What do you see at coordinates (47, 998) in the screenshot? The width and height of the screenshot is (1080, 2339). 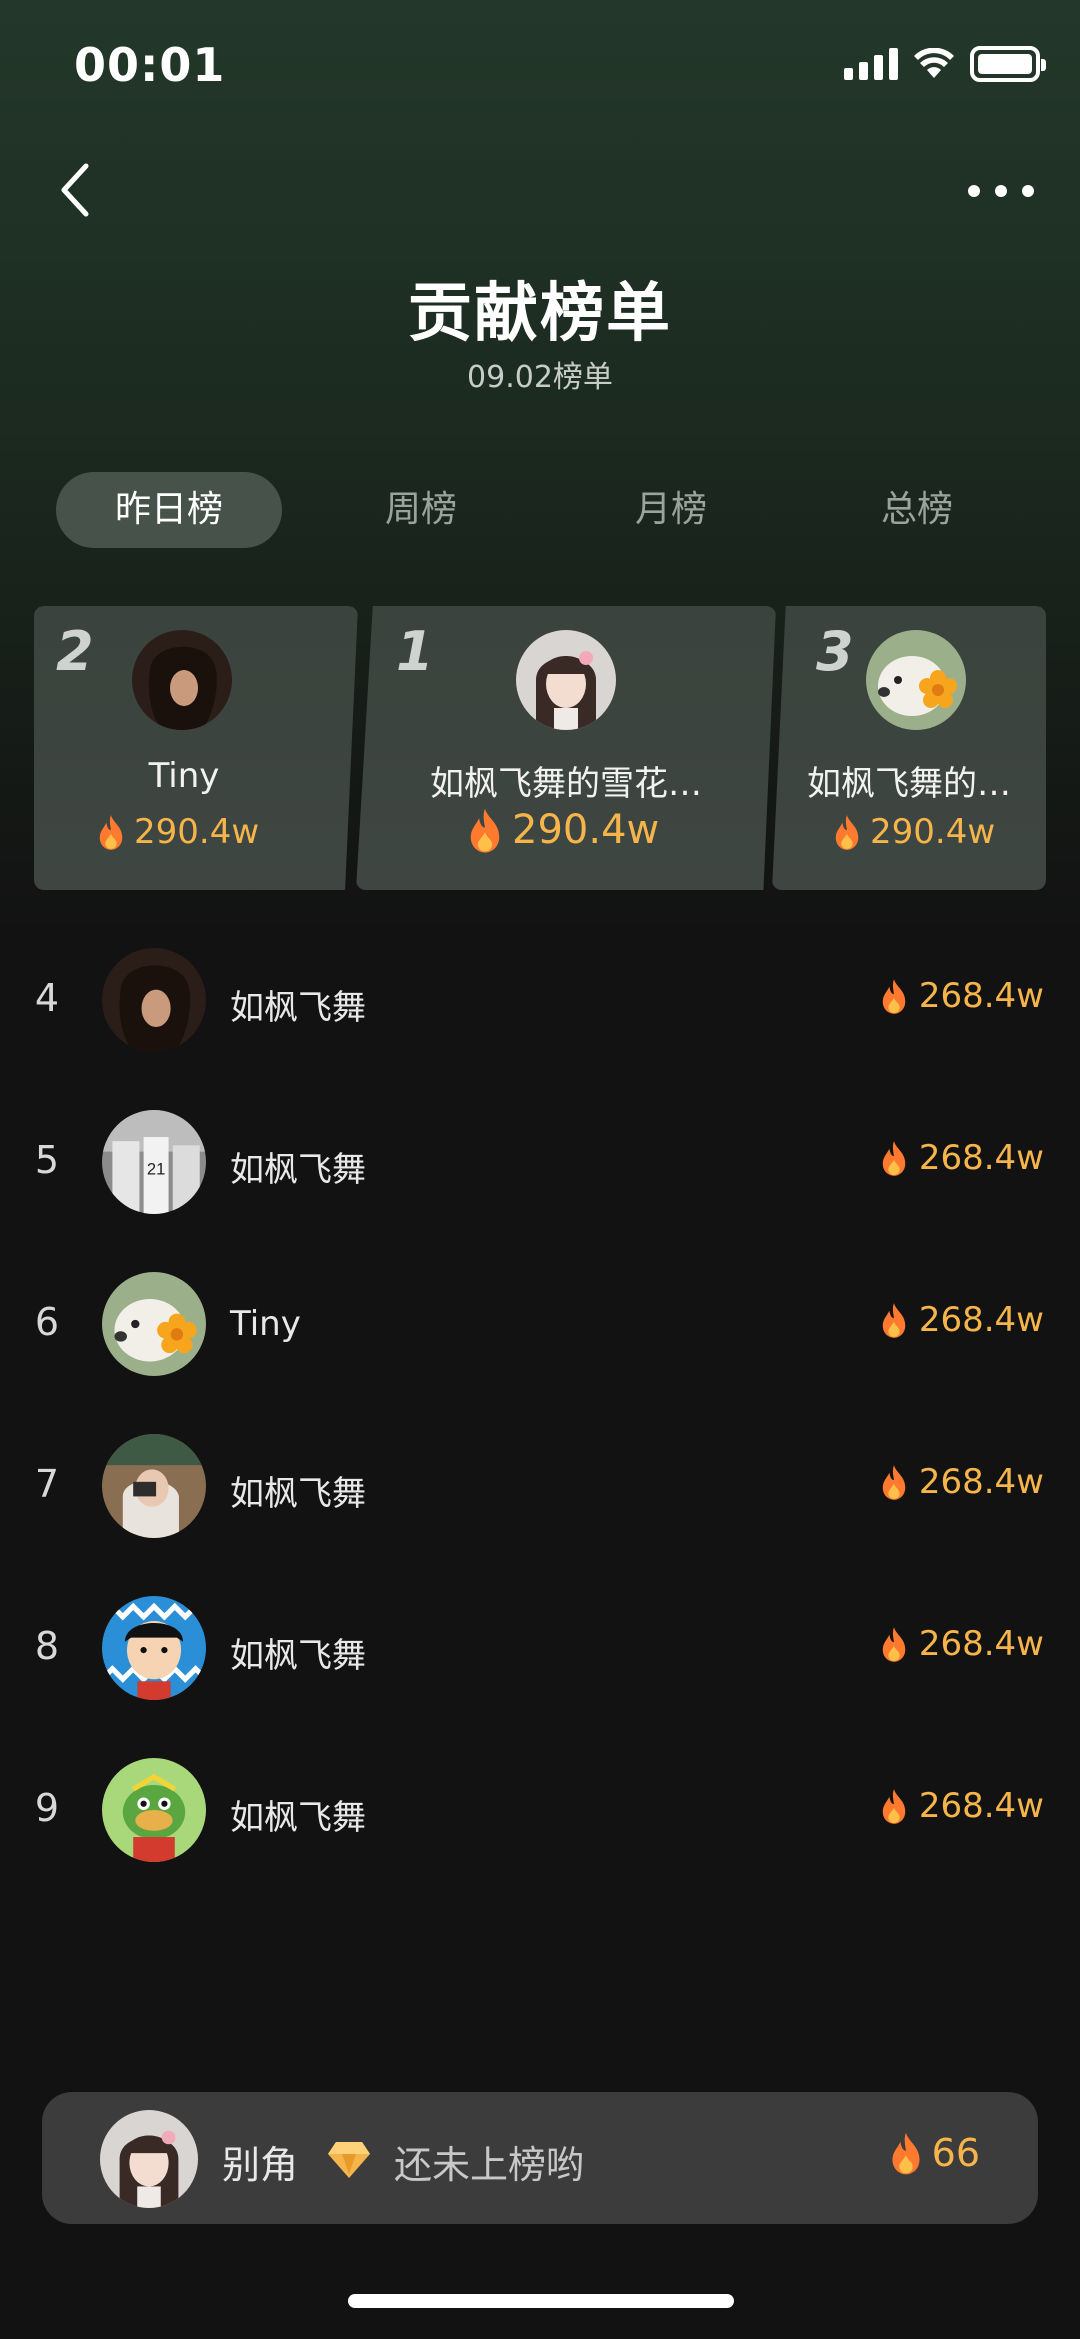 I see `rank-number: 4` at bounding box center [47, 998].